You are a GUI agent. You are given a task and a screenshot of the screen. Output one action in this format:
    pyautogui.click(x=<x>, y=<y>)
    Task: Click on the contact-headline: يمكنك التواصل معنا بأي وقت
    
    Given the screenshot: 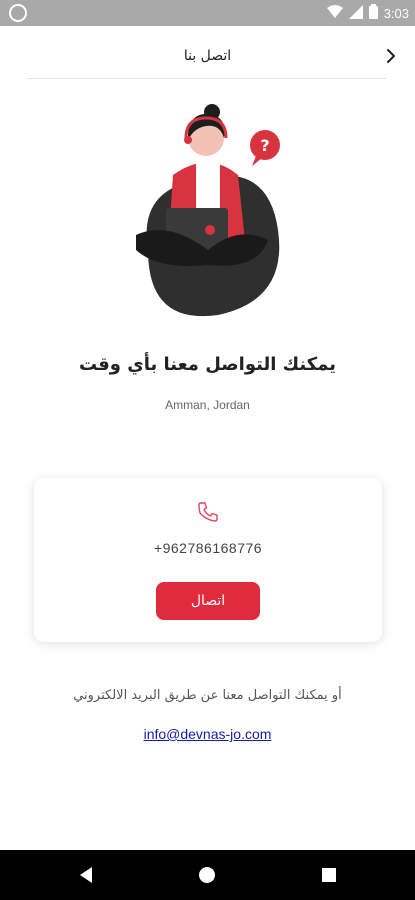 What is the action you would take?
    pyautogui.click(x=207, y=364)
    